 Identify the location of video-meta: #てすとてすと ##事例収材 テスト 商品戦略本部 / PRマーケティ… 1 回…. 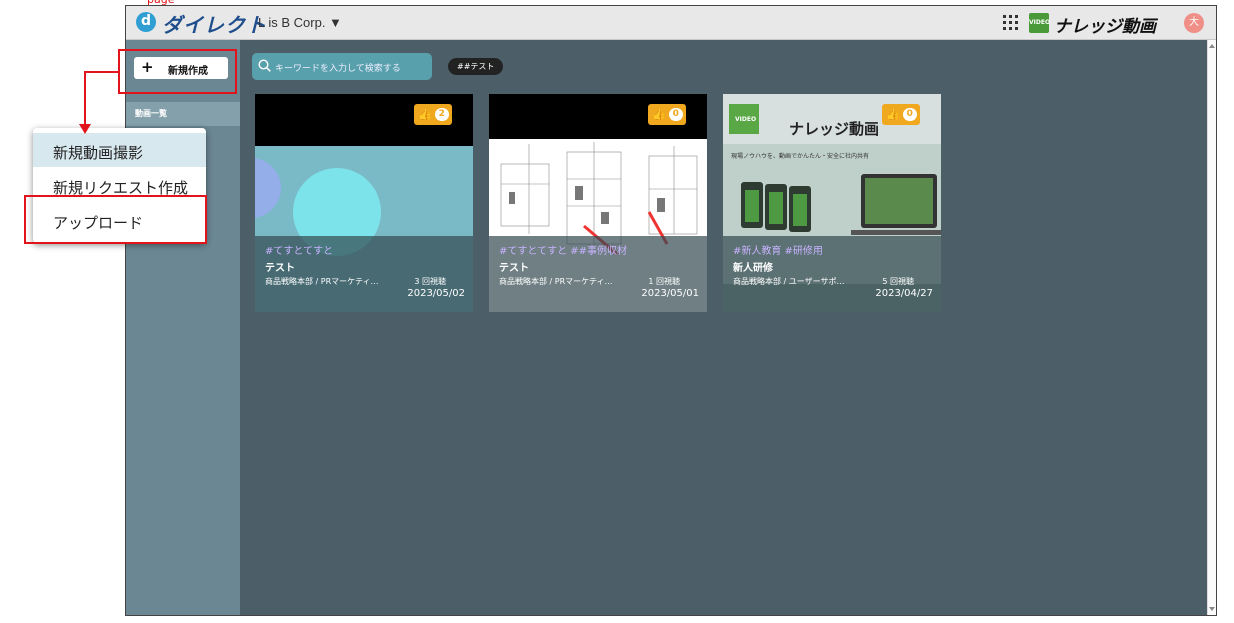
(598, 274).